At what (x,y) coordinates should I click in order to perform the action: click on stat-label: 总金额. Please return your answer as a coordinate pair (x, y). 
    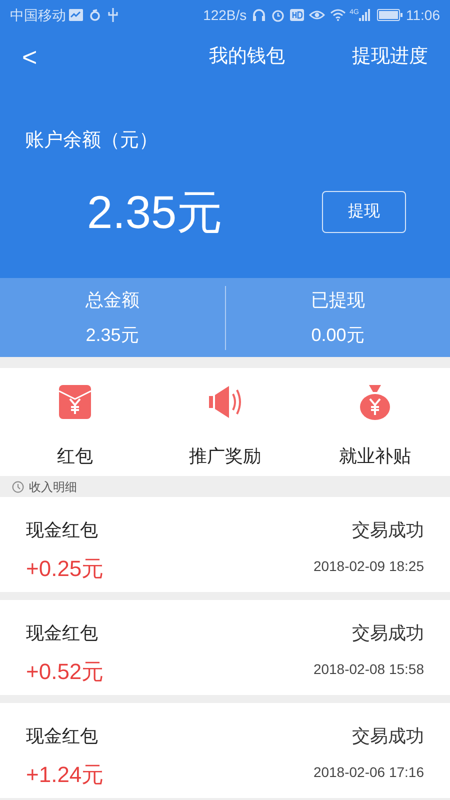
    Looking at the image, I should click on (112, 300).